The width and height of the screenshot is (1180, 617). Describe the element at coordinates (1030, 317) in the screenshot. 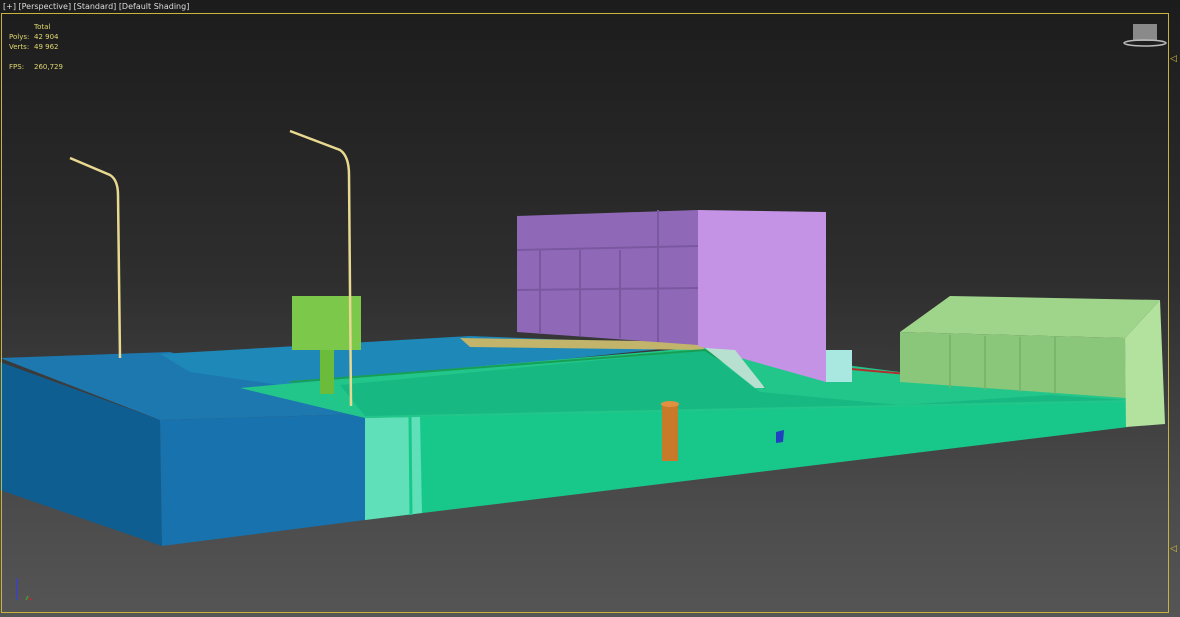

I see `shed-roof` at that location.